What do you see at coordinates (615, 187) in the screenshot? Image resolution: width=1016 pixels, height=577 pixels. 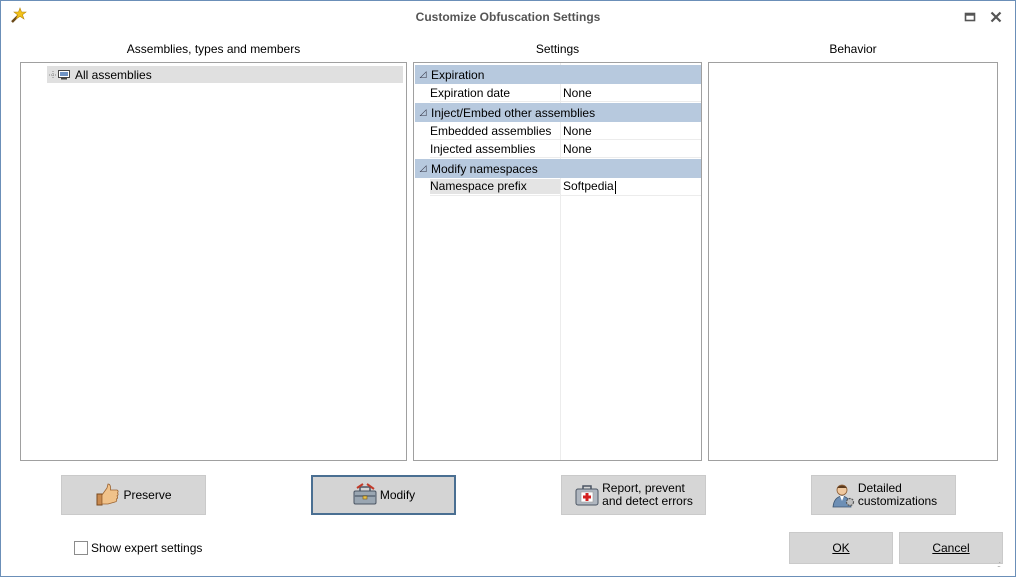 I see `text-caret` at bounding box center [615, 187].